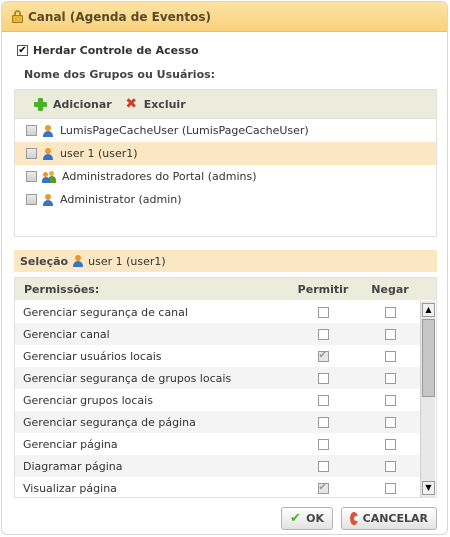 This screenshot has width=450, height=537. Describe the element at coordinates (428, 310) in the screenshot. I see `scroll-up-arrow-icon: ▲` at that location.